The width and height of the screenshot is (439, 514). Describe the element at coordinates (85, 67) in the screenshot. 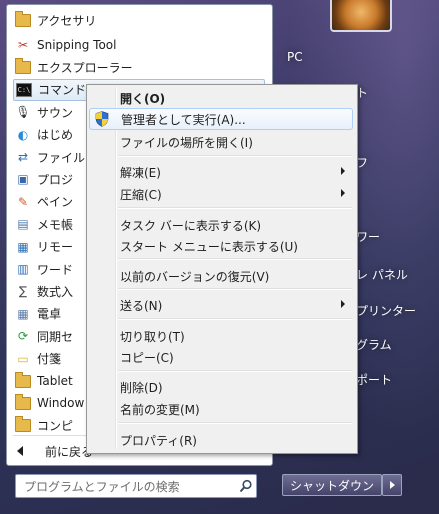

I see `program-item-label: エクスプローラー` at that location.